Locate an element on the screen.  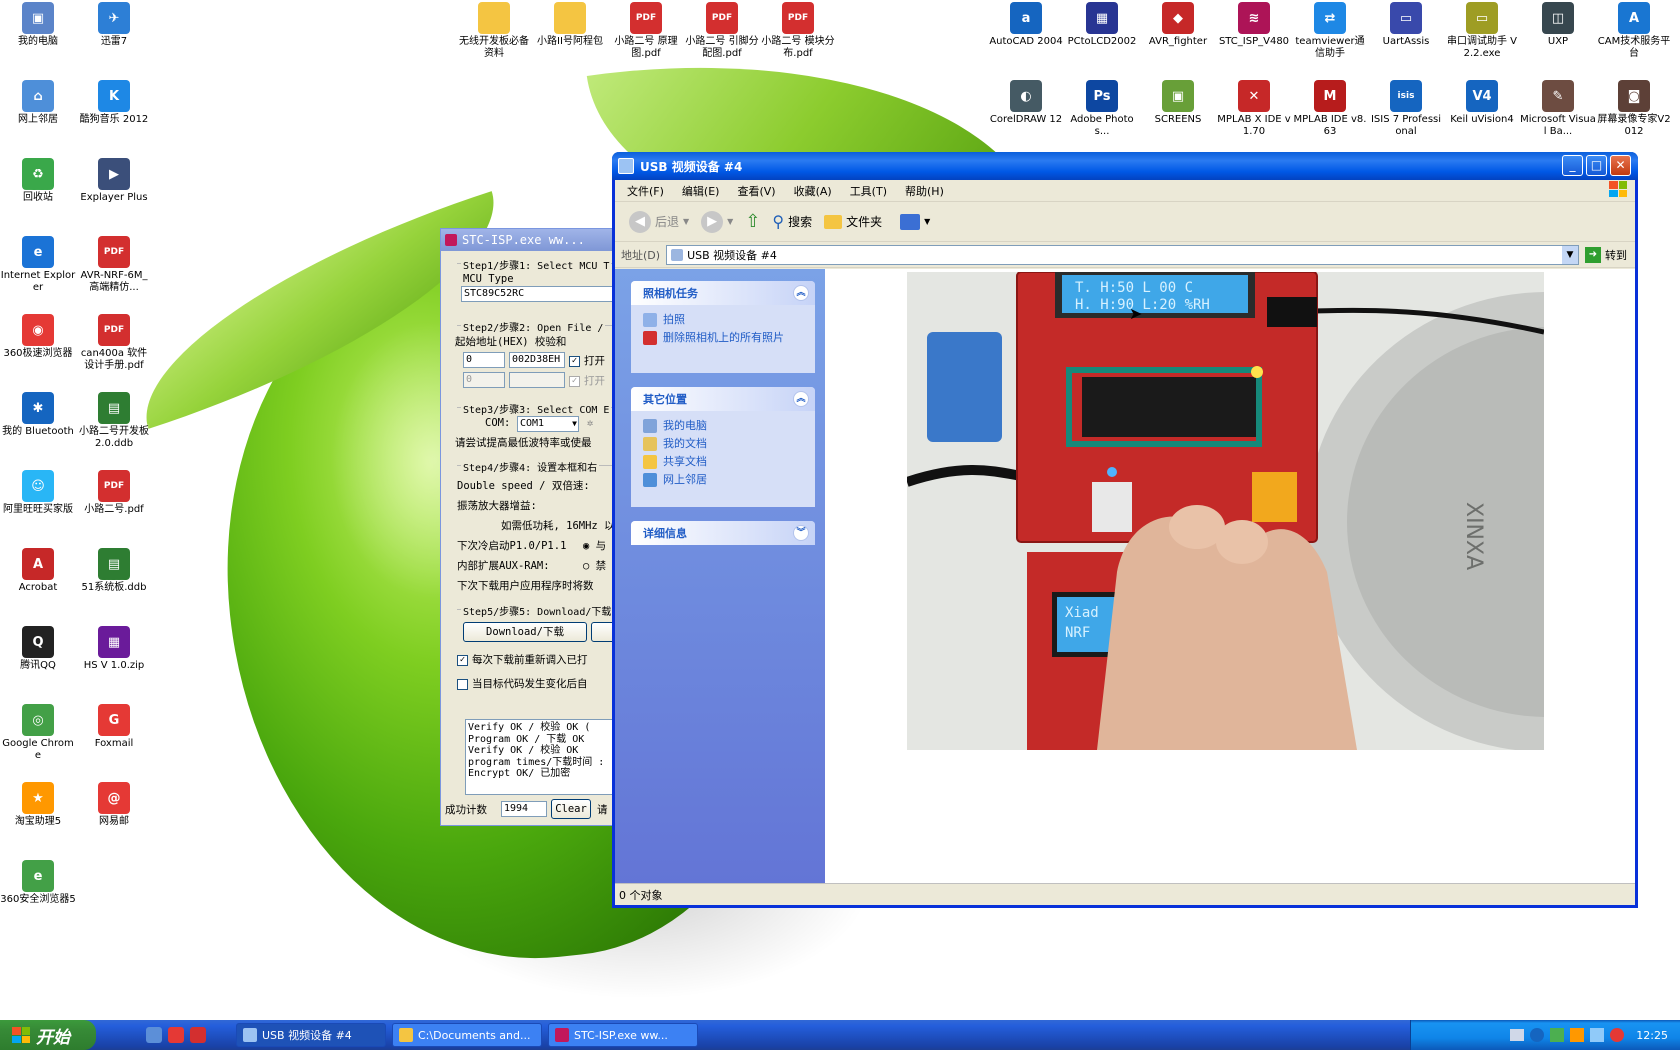
desktop-icon: A Acrobat is located at coordinates (38, 571).